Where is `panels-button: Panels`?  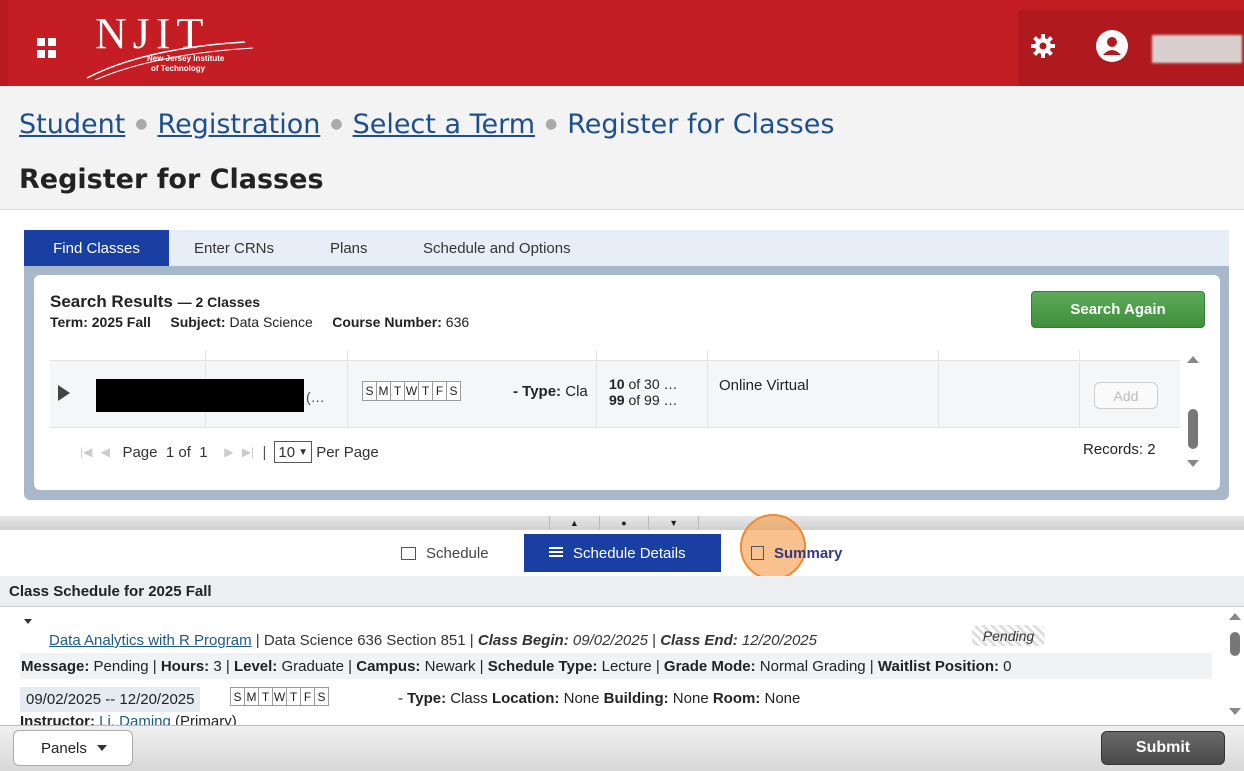
panels-button: Panels is located at coordinates (73, 748).